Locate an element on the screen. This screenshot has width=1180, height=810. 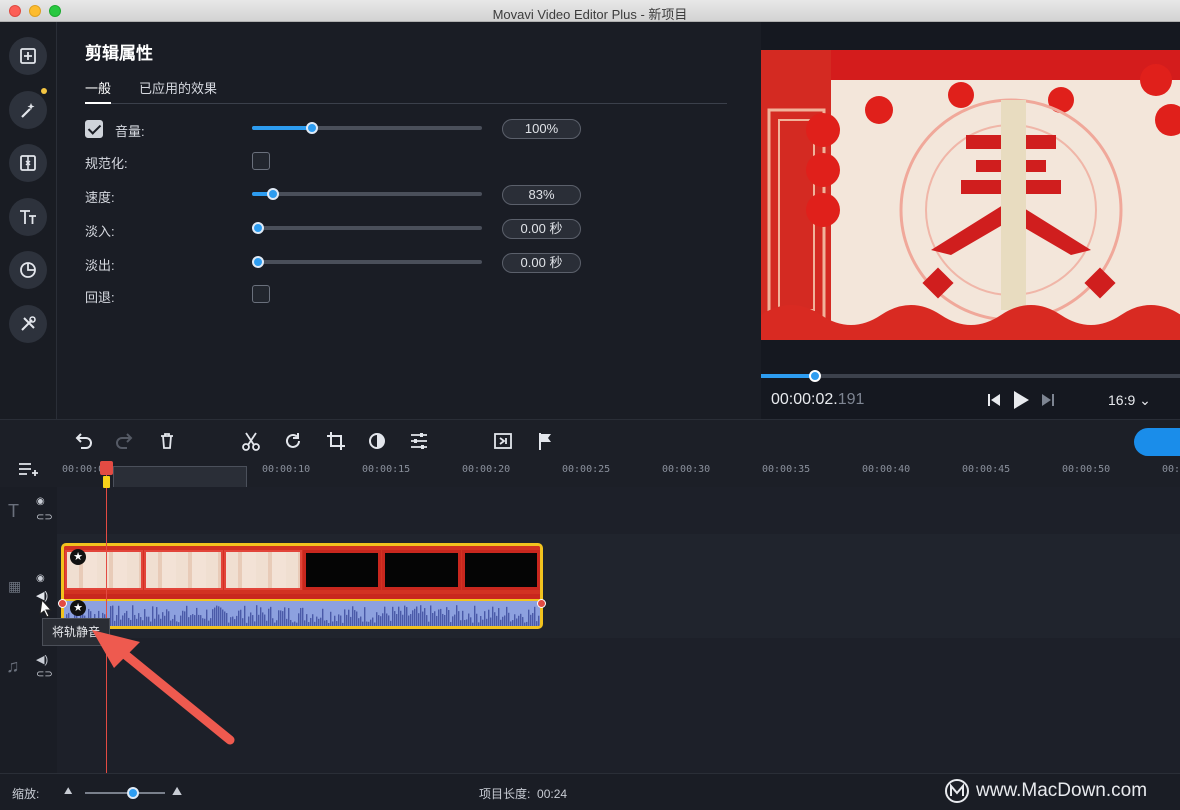
preview-scrubber is located at coordinates (970, 376).